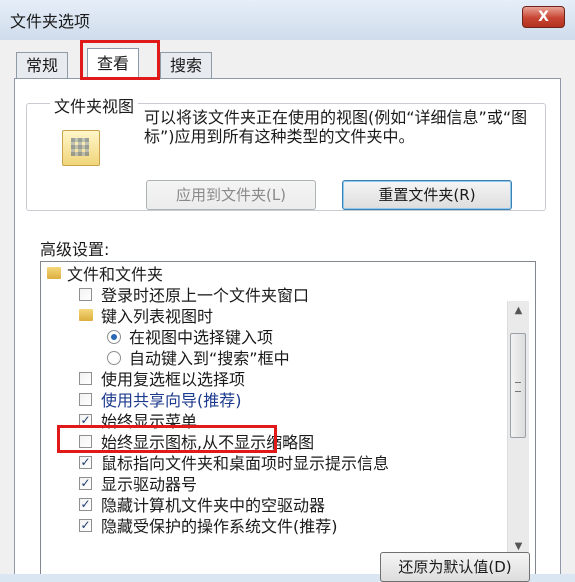 The width and height of the screenshot is (575, 582). Describe the element at coordinates (94, 105) in the screenshot. I see `folder-views-title: 文件夹视图` at that location.